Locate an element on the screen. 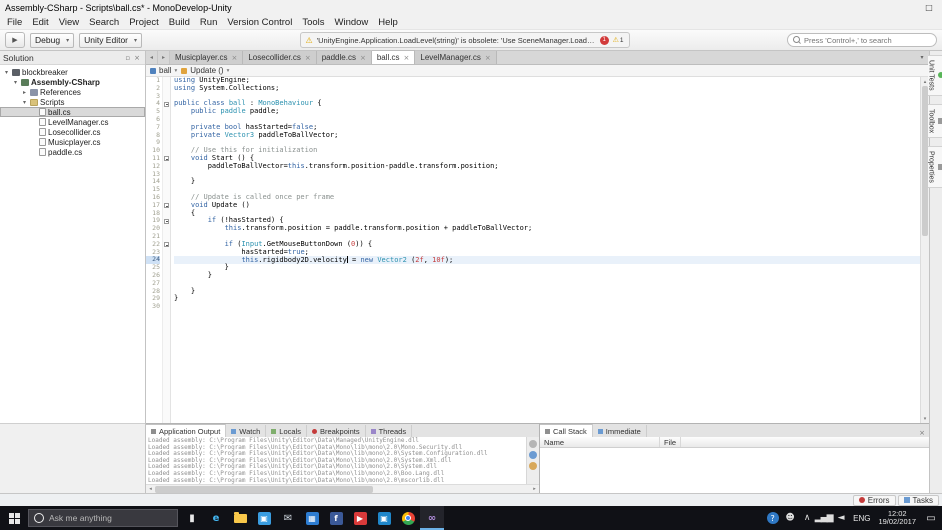 This screenshot has height=530, width=942. close-pad-icon: × is located at coordinates (922, 433).